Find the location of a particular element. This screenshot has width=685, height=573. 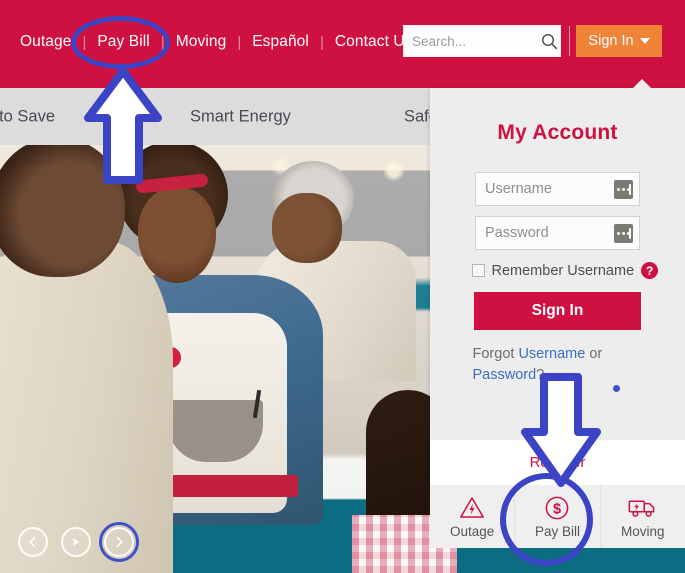

subnav-item-safety: Safe is located at coordinates (418, 116).